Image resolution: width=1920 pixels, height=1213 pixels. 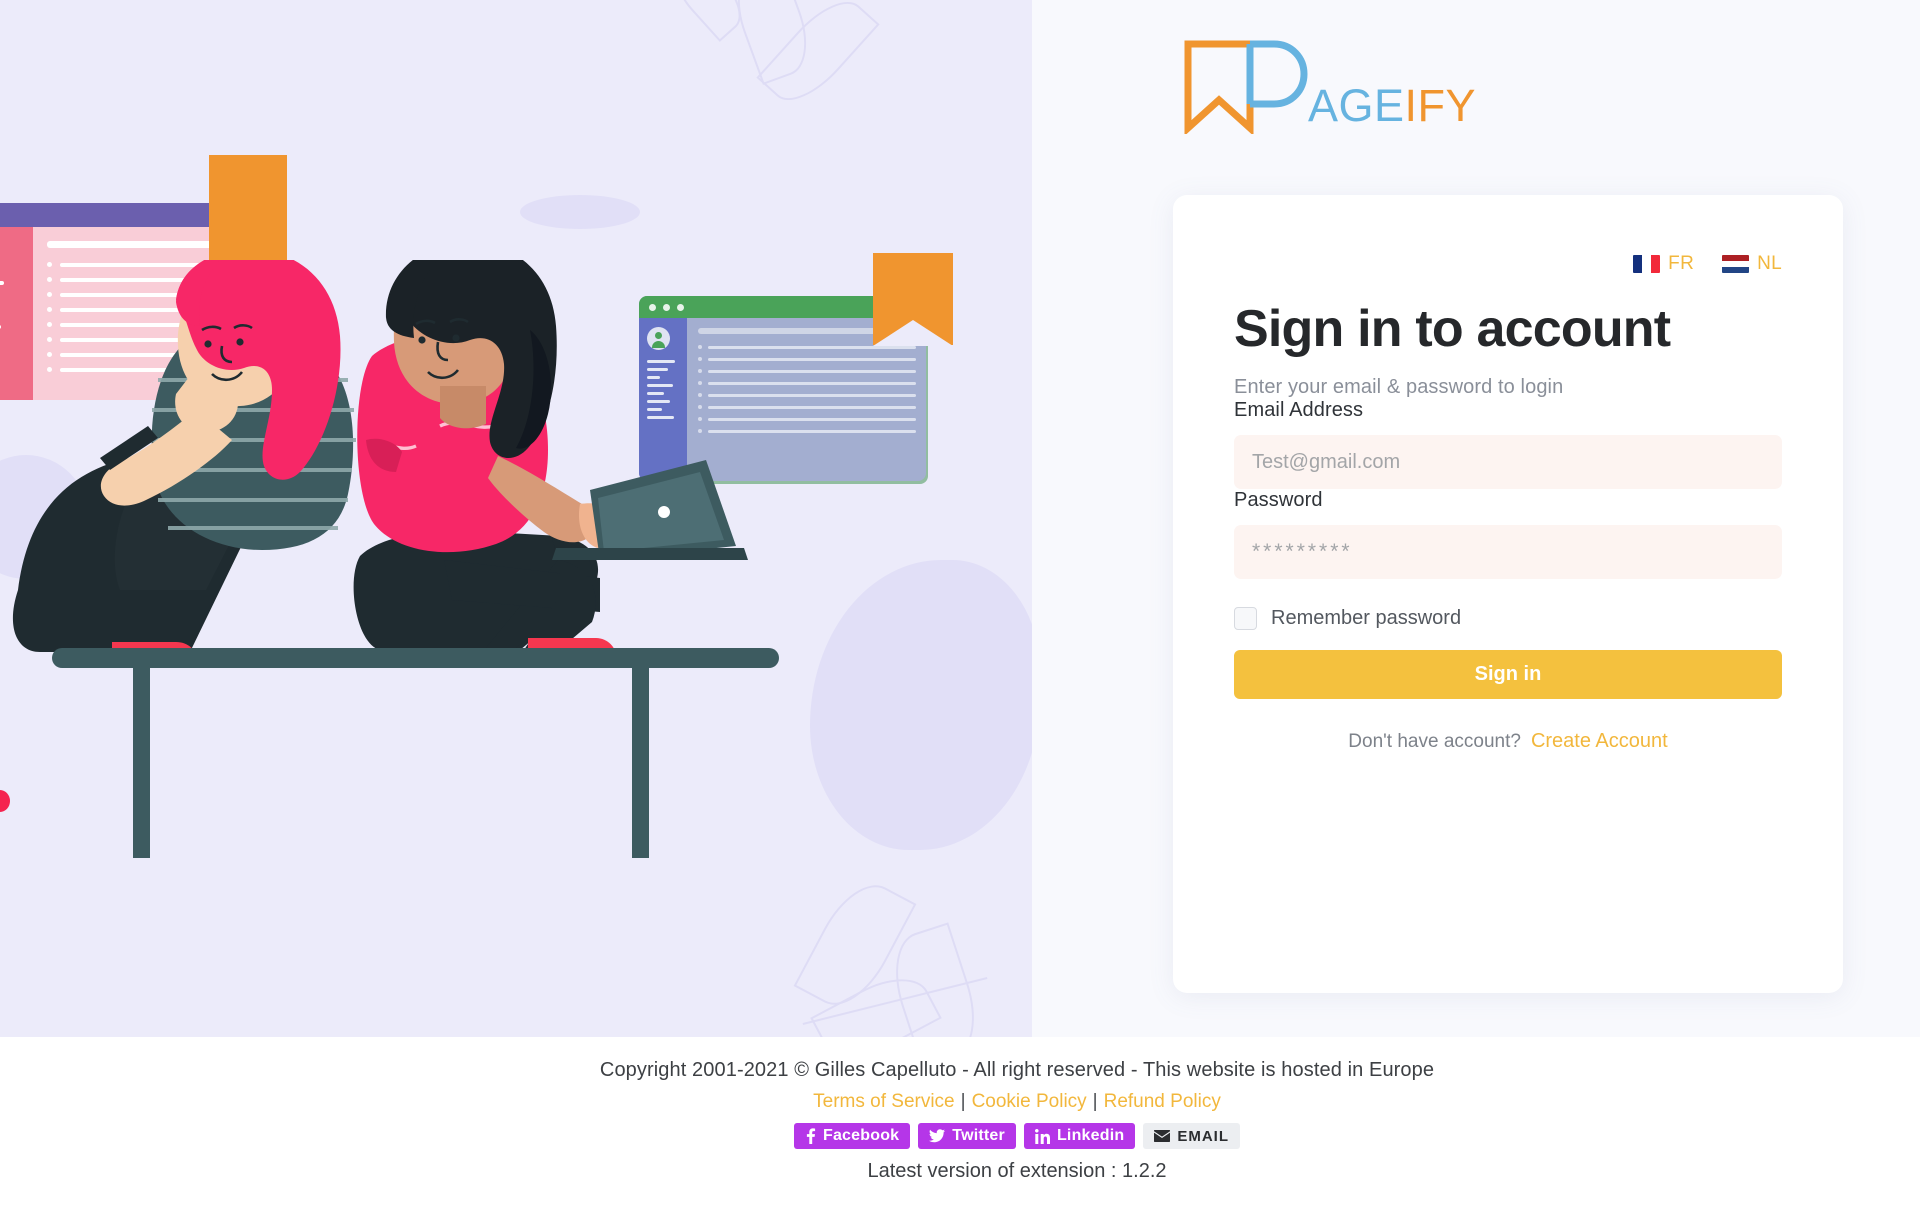 What do you see at coordinates (861, 1135) in the screenshot?
I see `share-facebook-label: Facebook` at bounding box center [861, 1135].